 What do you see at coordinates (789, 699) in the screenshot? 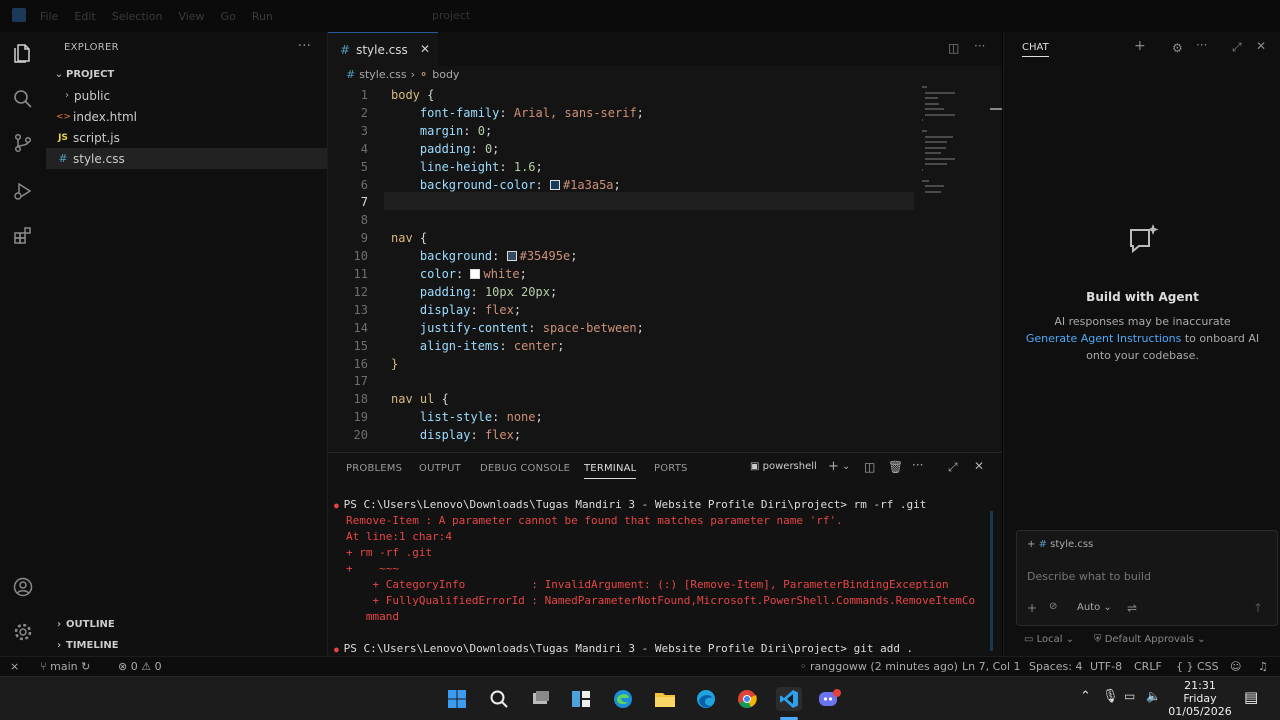
I see `vscode-taskbar-icon` at bounding box center [789, 699].